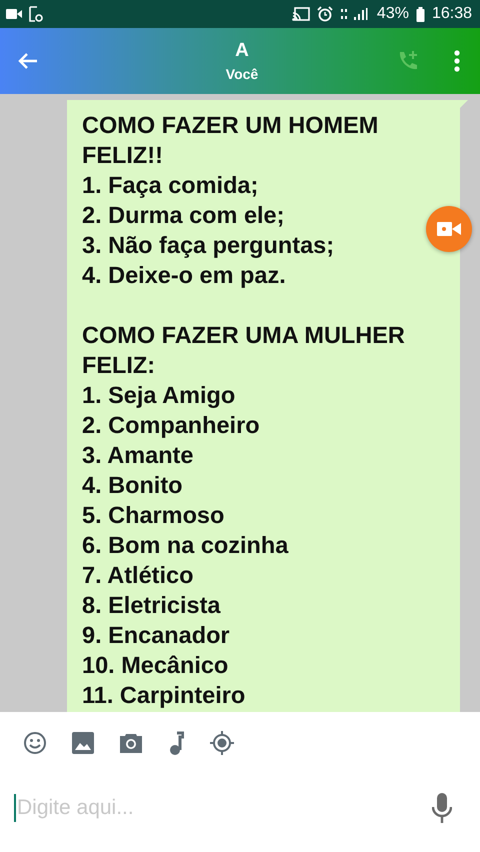 The image size is (480, 852). I want to click on screenshot-icon, so click(36, 14).